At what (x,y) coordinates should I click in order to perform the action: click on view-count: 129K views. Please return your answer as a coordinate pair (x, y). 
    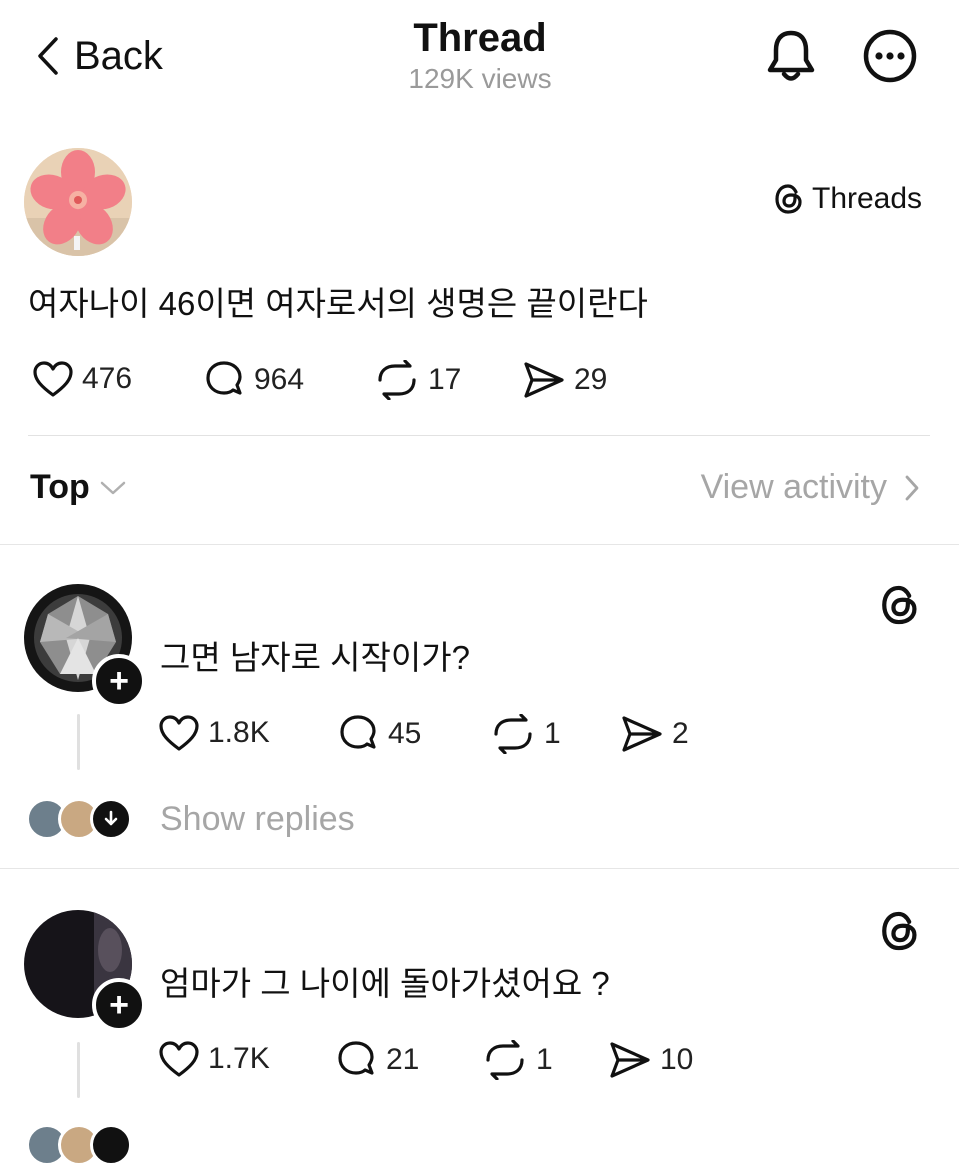
    Looking at the image, I should click on (480, 78).